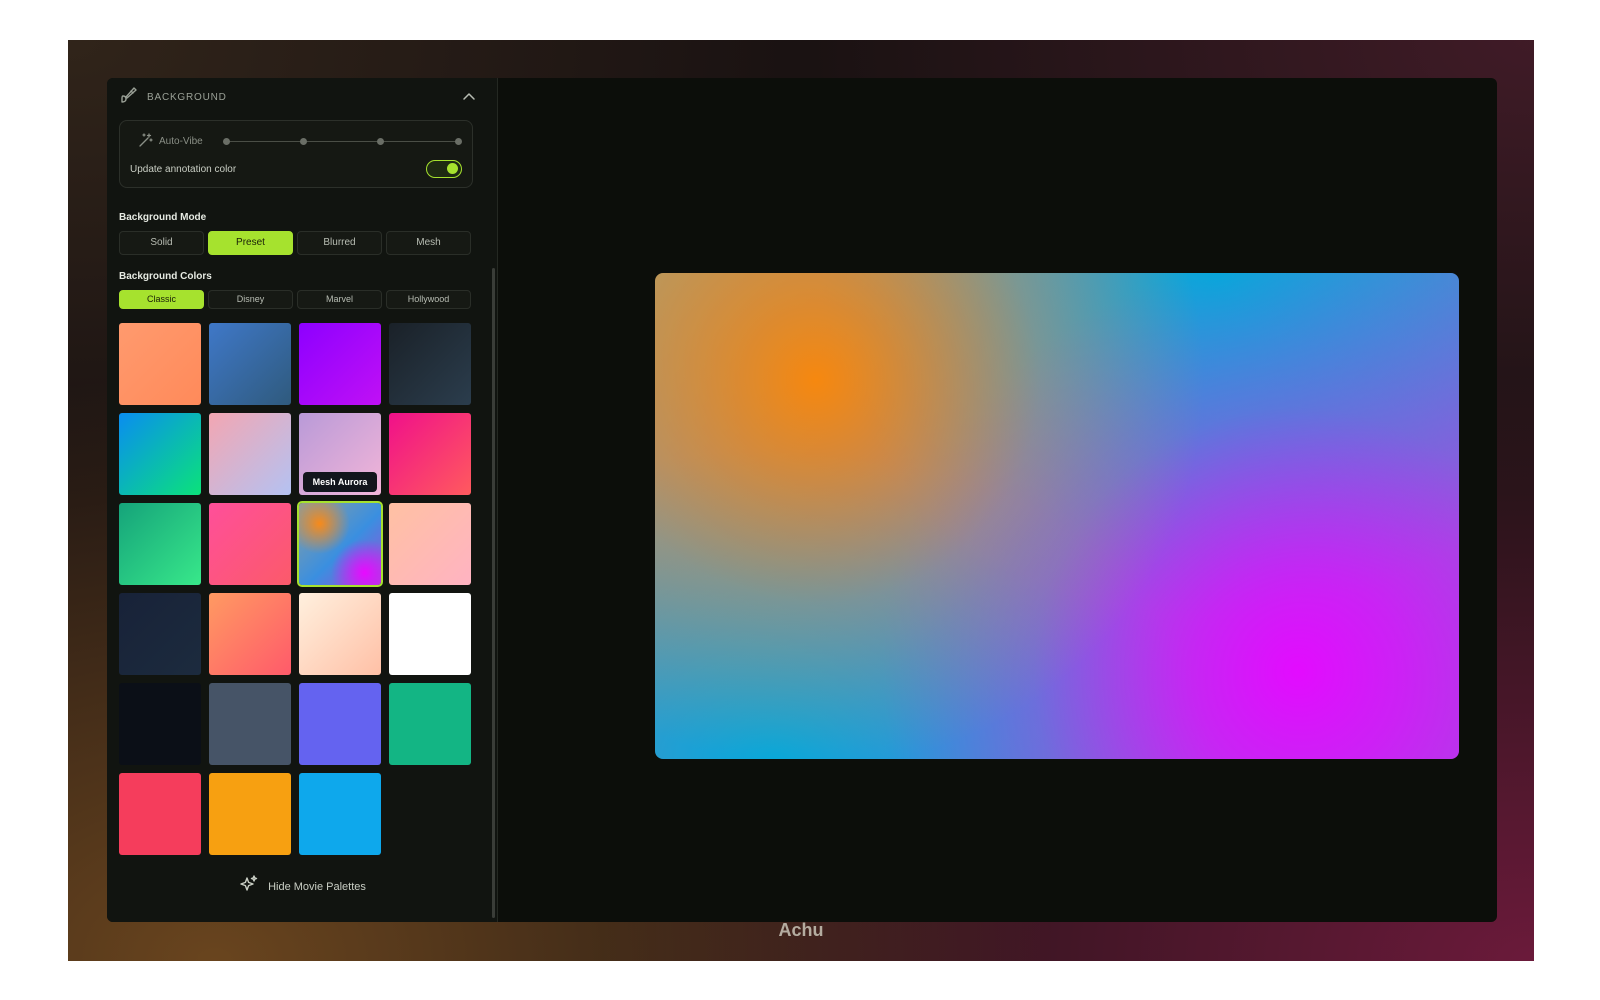 The width and height of the screenshot is (1600, 1000). I want to click on tab-classic: Classic, so click(161, 299).